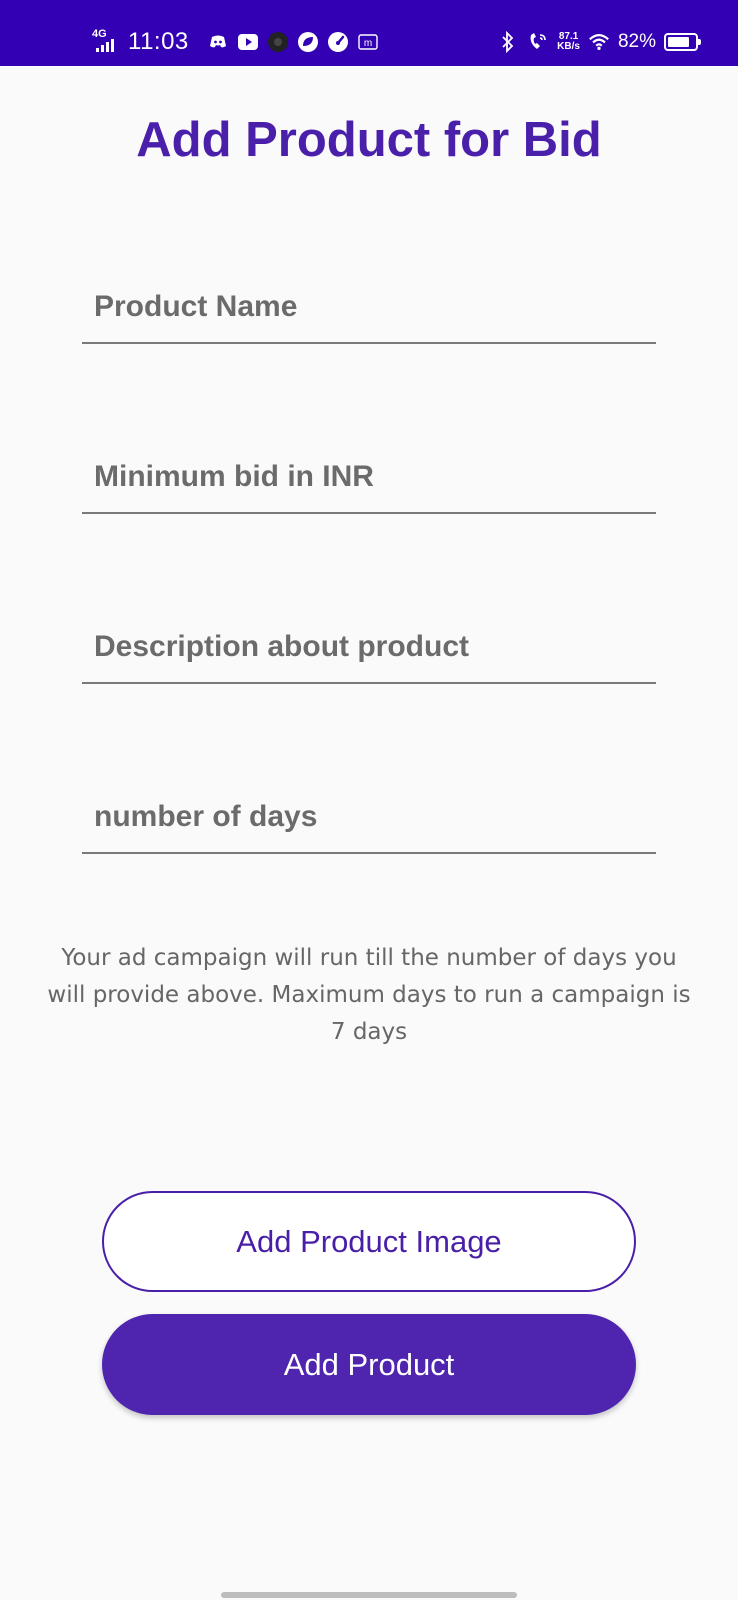  I want to click on network-speed-unit: KB/s, so click(568, 46).